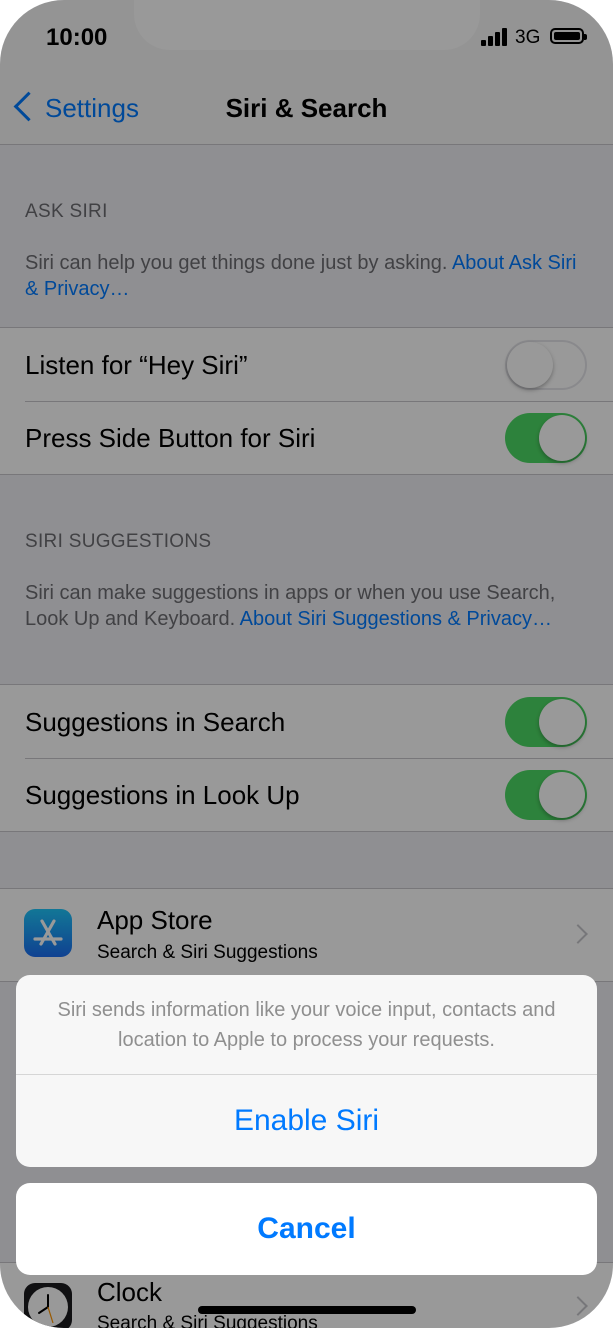 This screenshot has height=1328, width=613. I want to click on home-indicator, so click(307, 1310).